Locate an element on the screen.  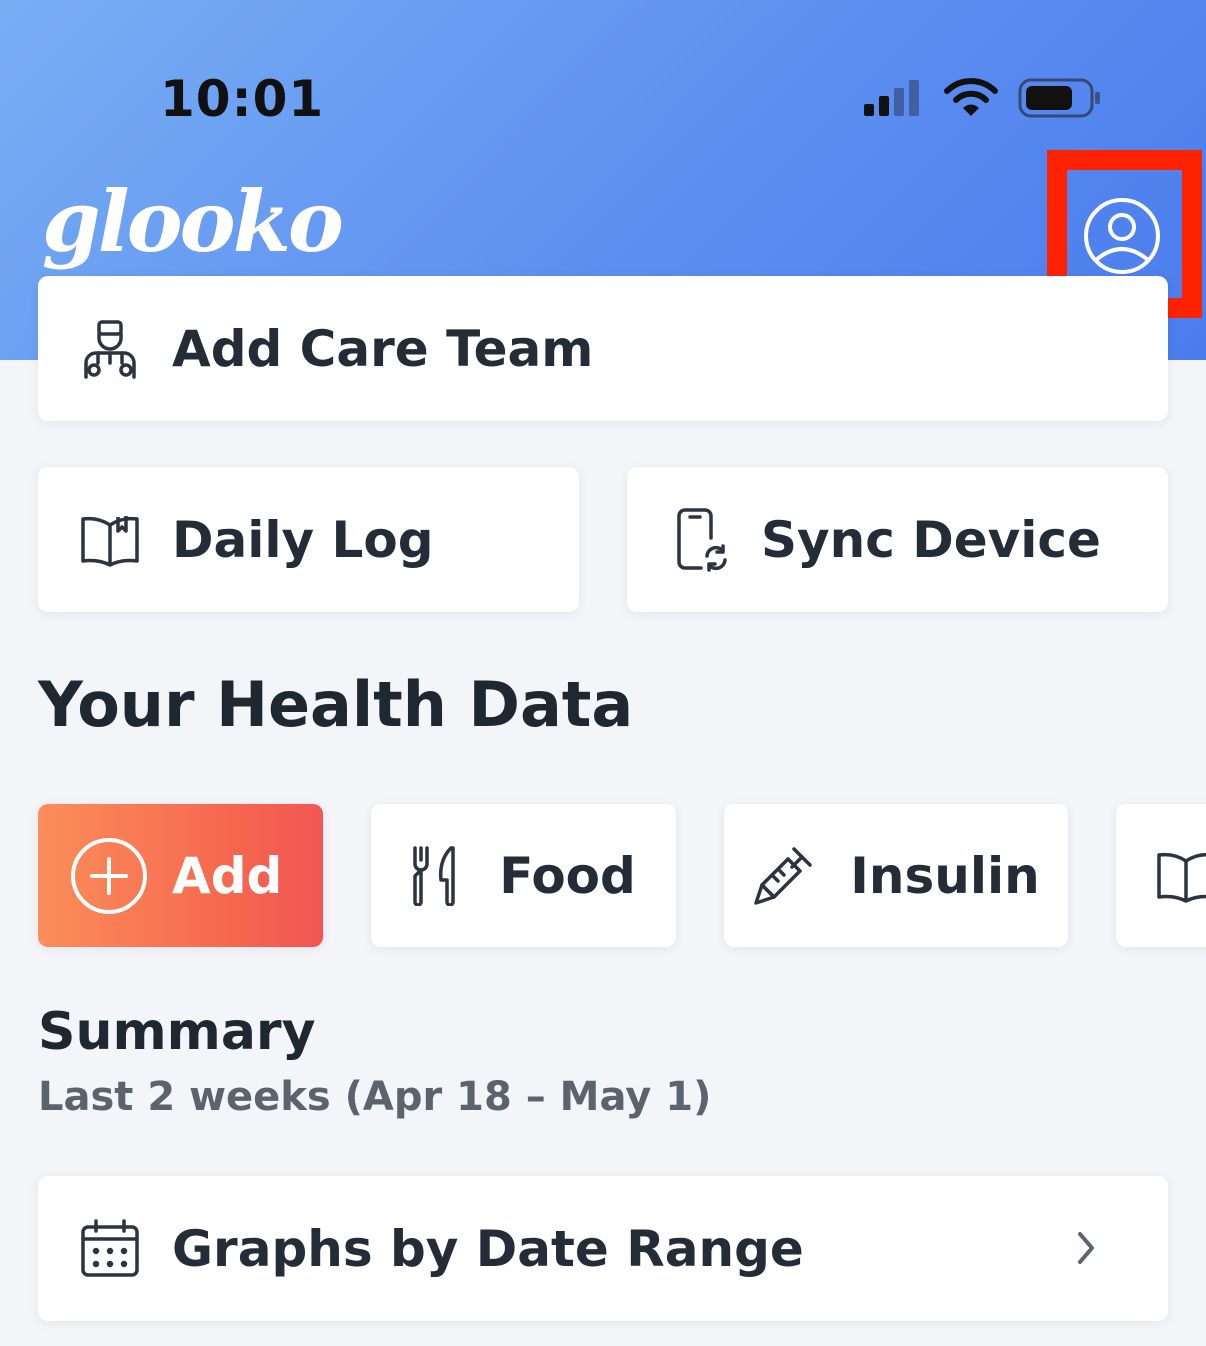
syringe-icon is located at coordinates (783, 875).